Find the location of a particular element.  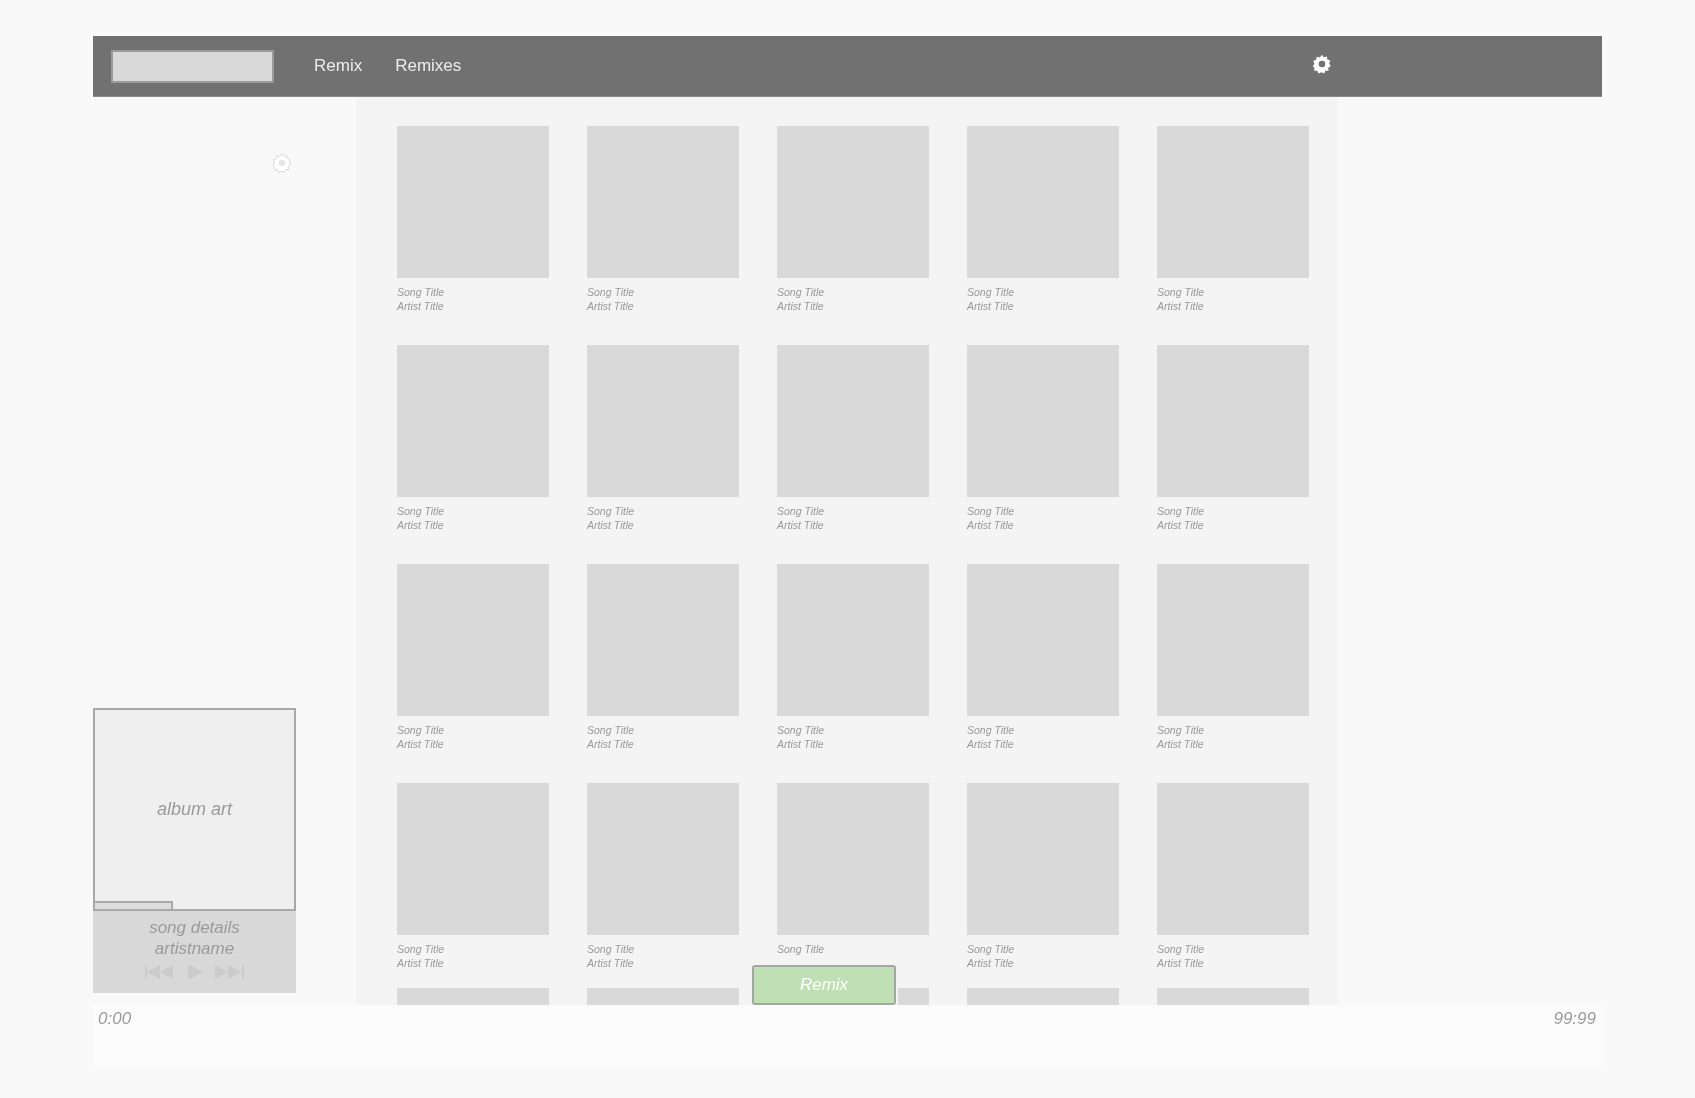

end-time: 99:99 is located at coordinates (1574, 1019).